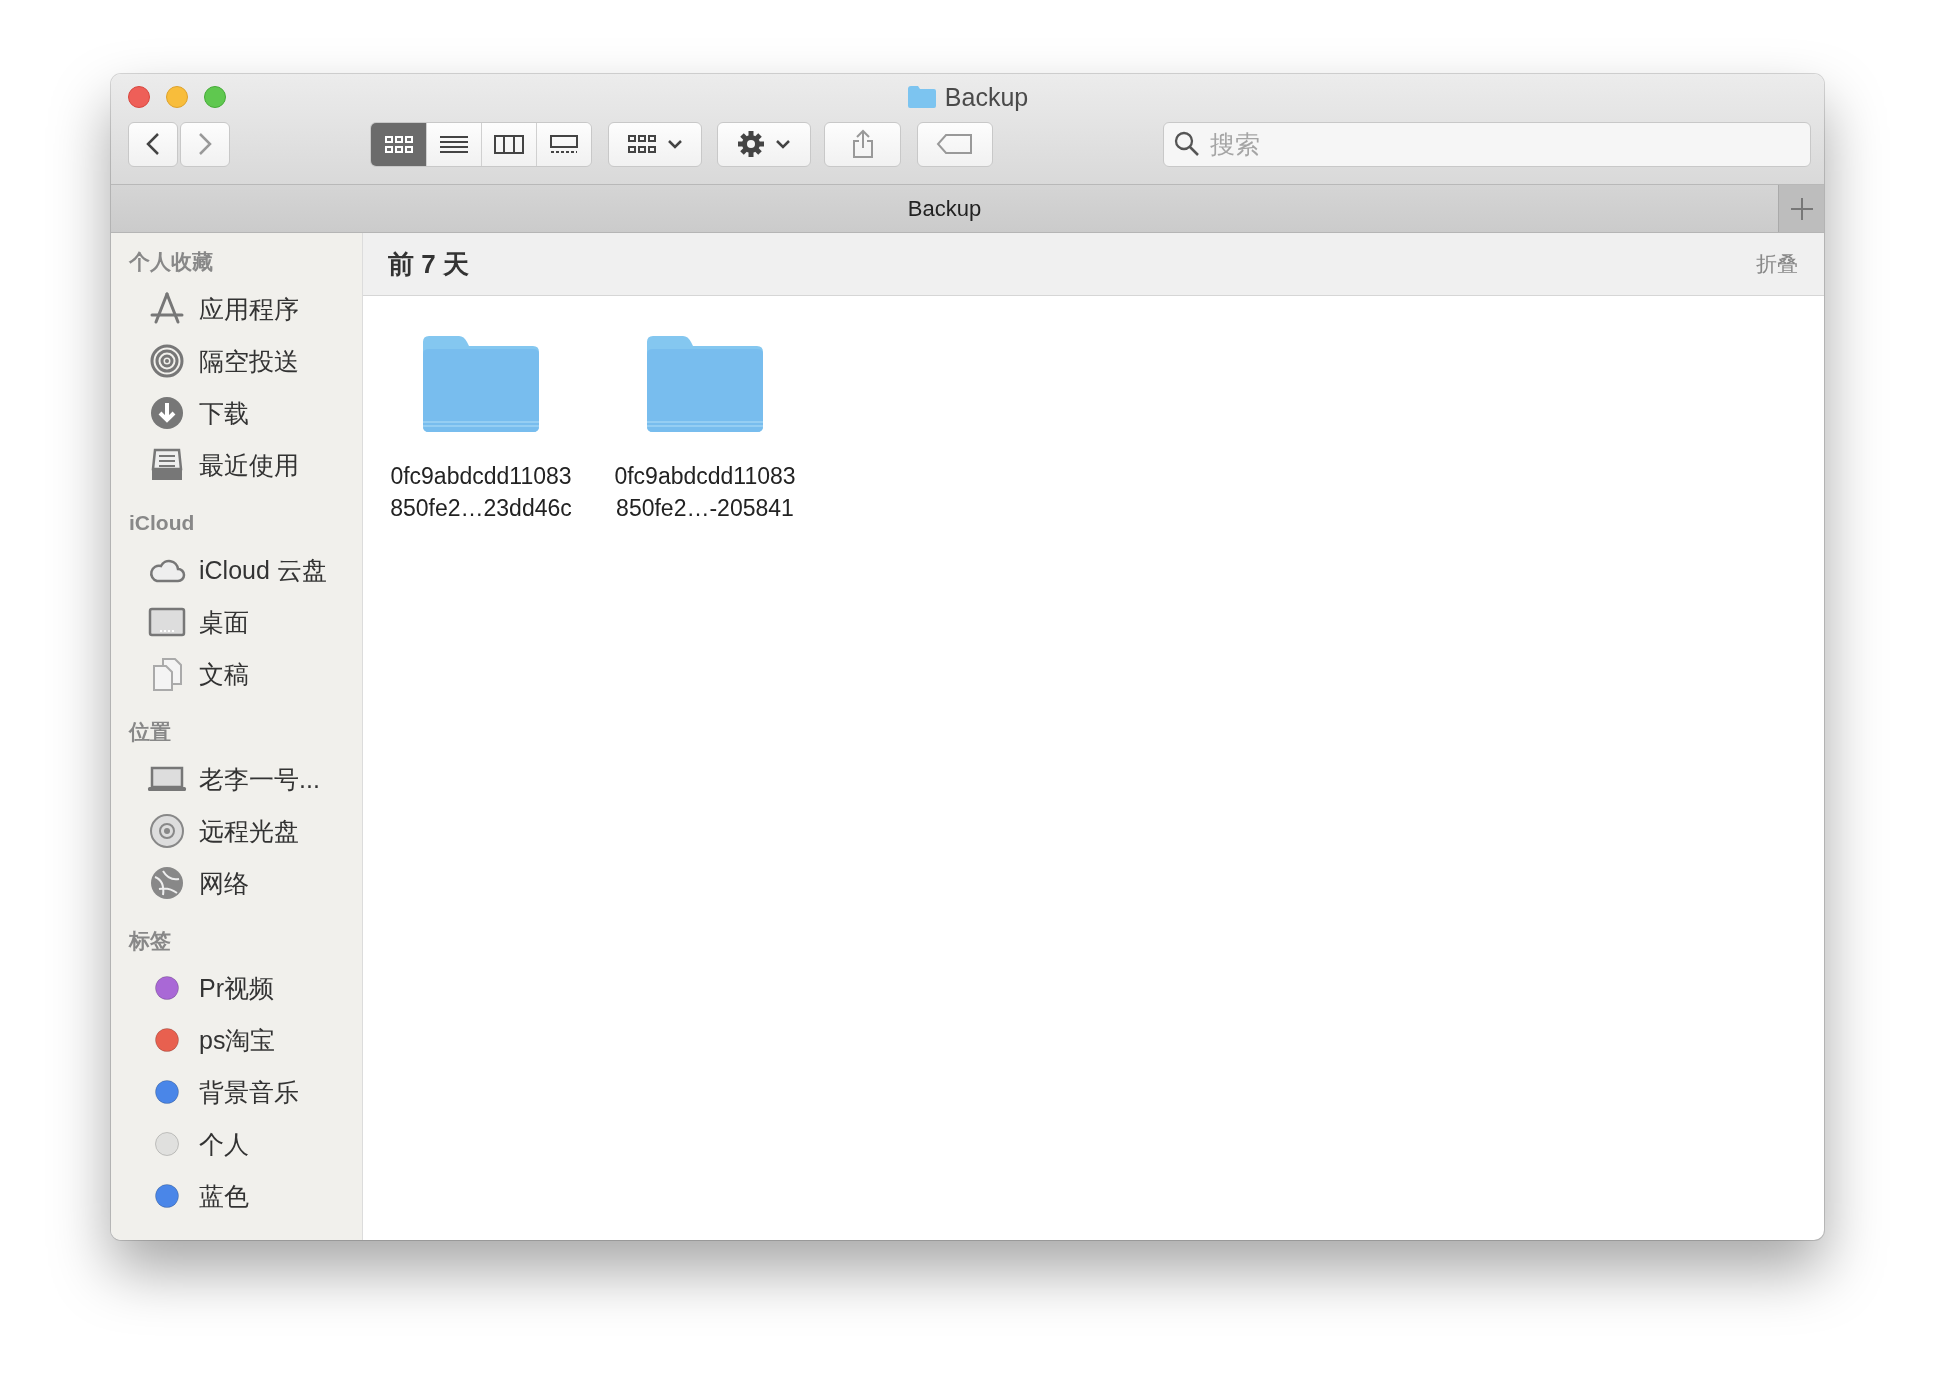  I want to click on section-header: 个人收藏, so click(171, 262).